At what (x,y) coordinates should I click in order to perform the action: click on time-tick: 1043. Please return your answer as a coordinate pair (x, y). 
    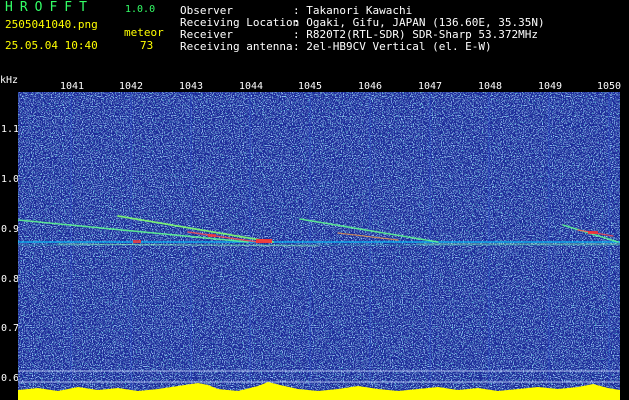
    Looking at the image, I should click on (191, 86).